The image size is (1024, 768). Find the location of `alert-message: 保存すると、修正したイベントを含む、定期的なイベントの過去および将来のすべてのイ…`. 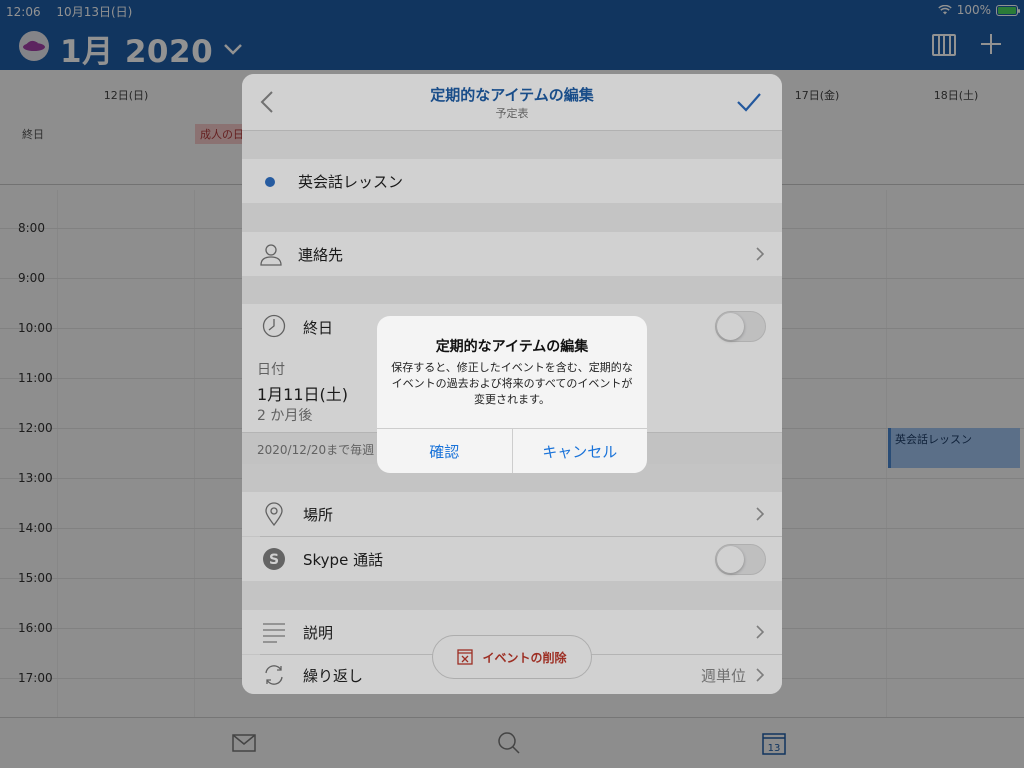

alert-message: 保存すると、修正したイベントを含む、定期的なイベントの過去および将来のすべてのイ… is located at coordinates (512, 383).